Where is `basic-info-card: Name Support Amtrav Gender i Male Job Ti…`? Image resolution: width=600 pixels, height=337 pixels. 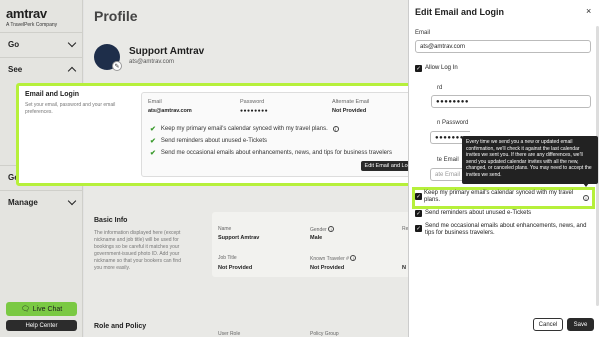 basic-info-card: Name Support Amtrav Gender i Male Job Ti… is located at coordinates (313, 244).